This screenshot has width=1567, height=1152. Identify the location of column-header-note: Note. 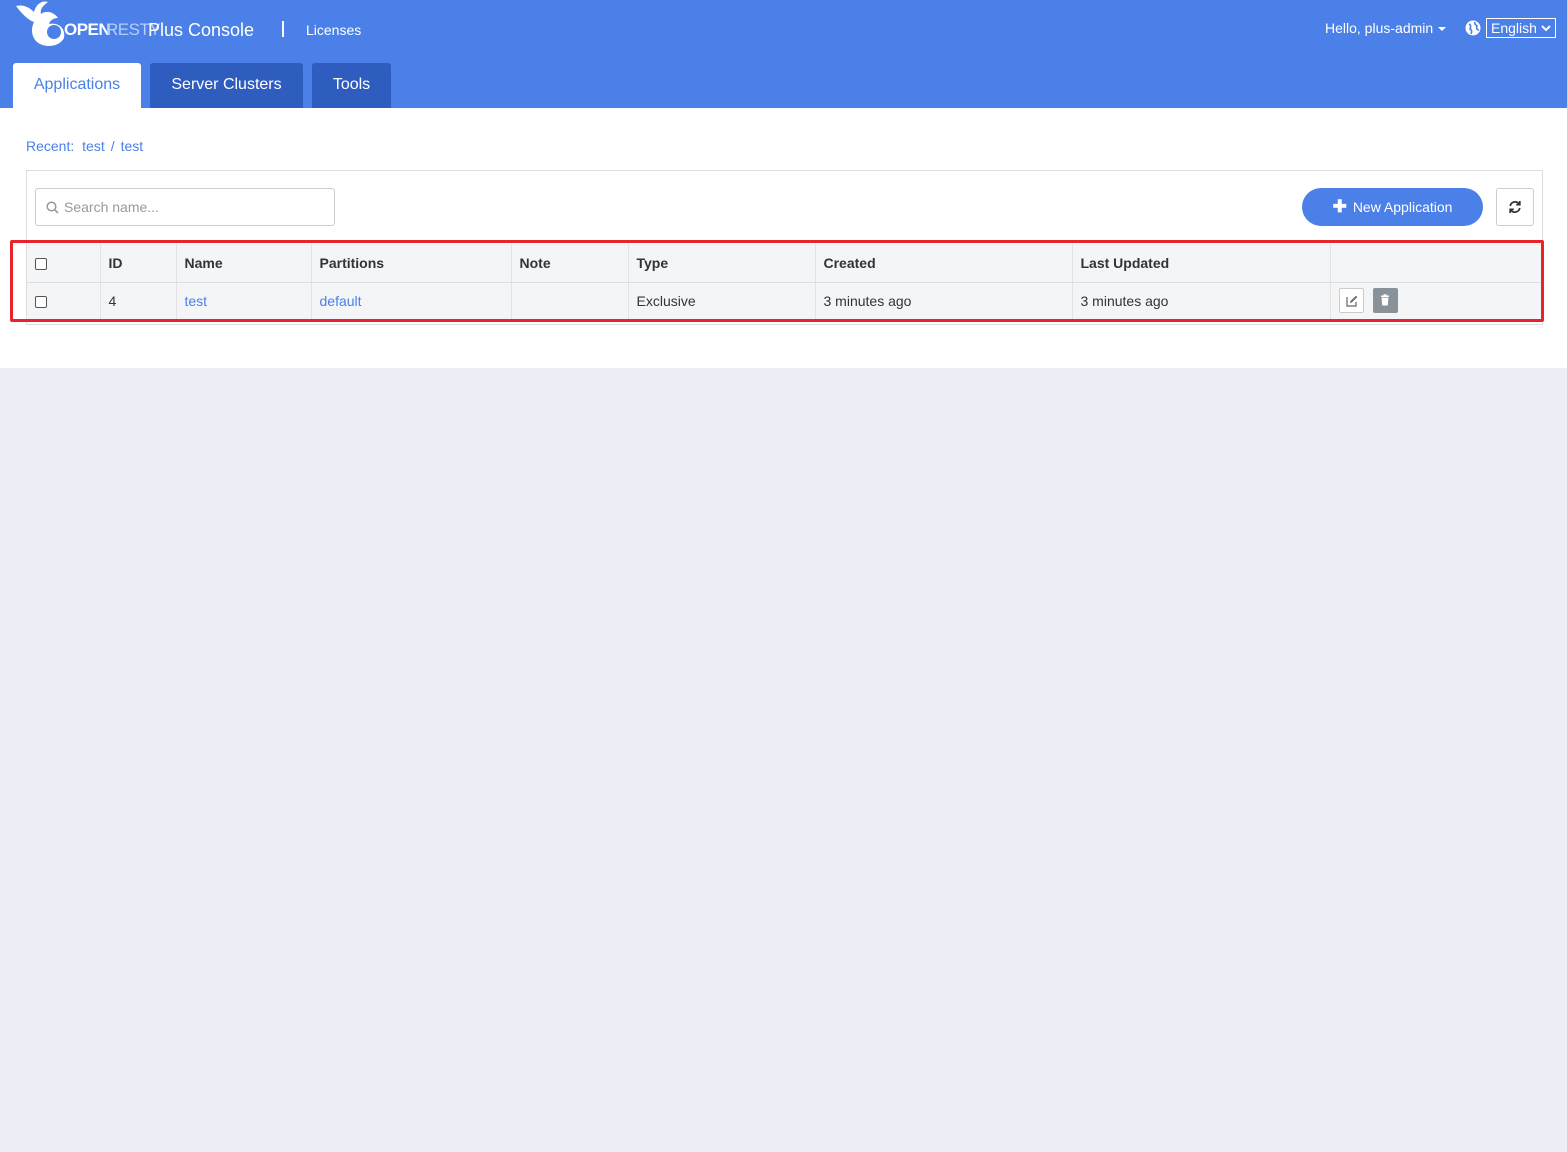
(570, 263).